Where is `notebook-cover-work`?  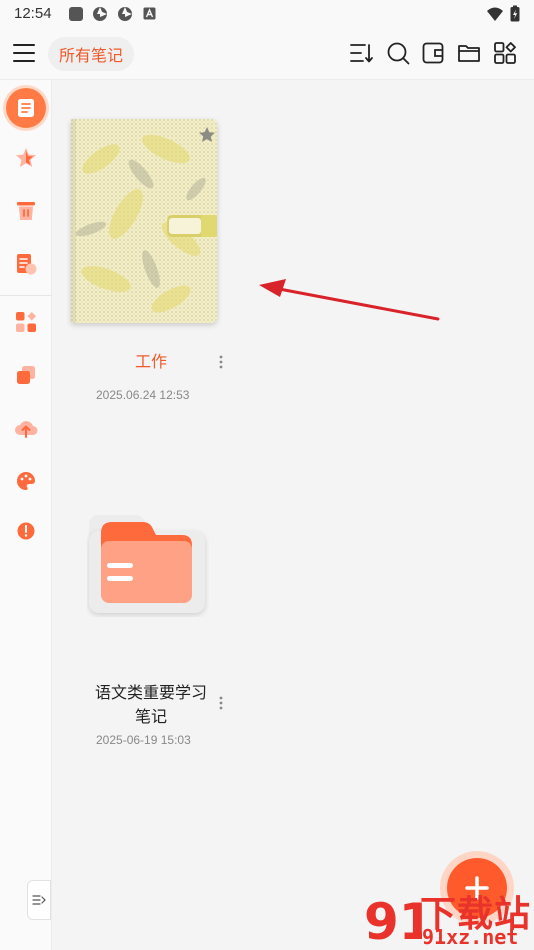 notebook-cover-work is located at coordinates (144, 221).